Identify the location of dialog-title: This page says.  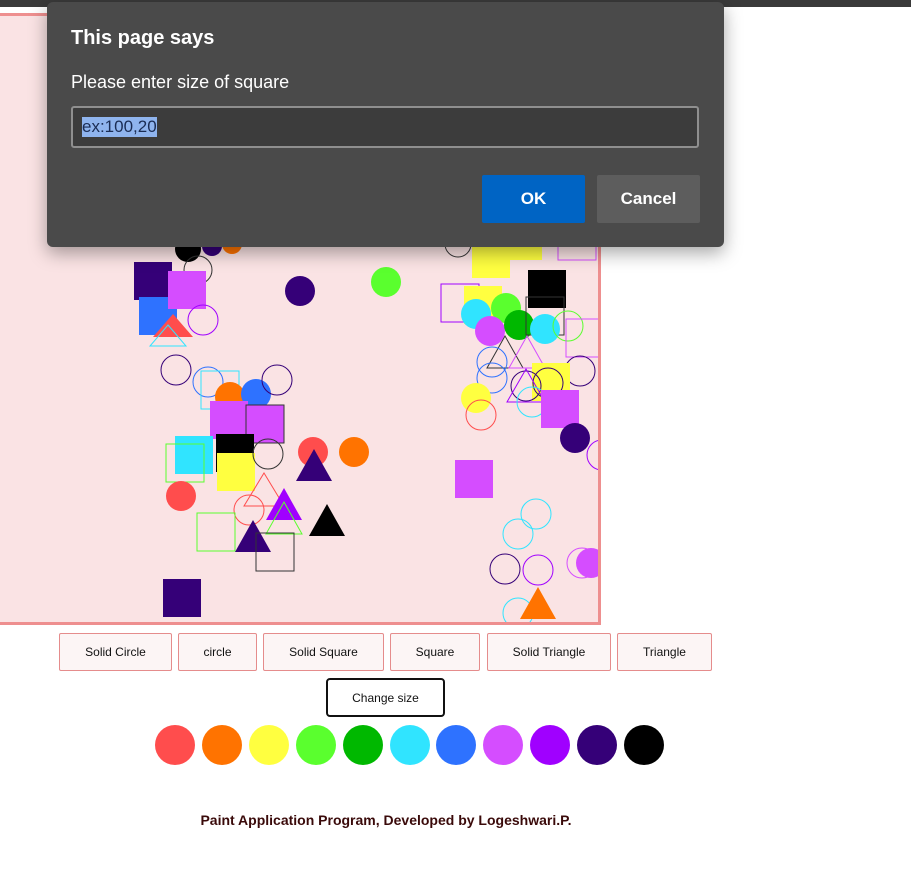
(143, 38).